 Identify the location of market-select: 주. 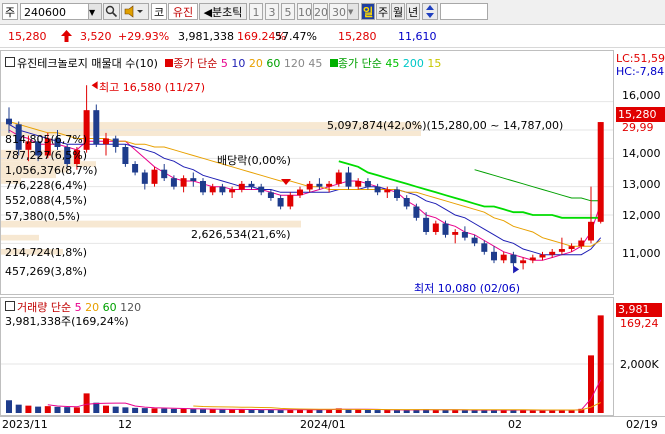
(10, 11).